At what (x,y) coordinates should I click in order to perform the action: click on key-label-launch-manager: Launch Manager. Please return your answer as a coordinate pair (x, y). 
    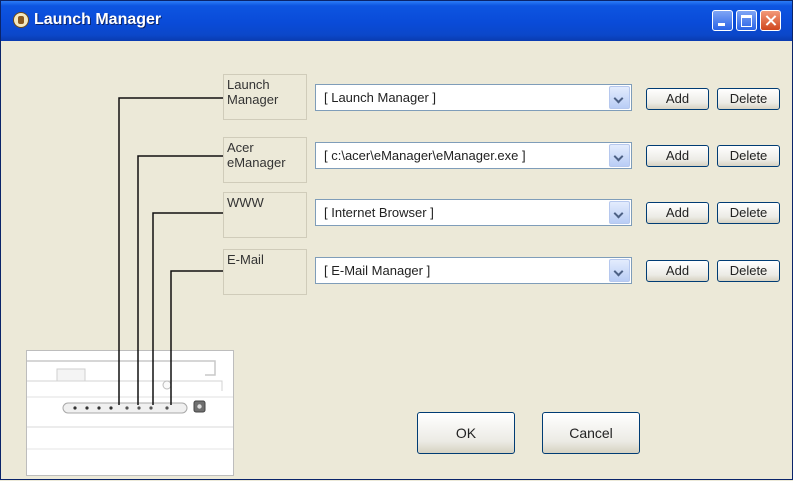
    Looking at the image, I should click on (265, 97).